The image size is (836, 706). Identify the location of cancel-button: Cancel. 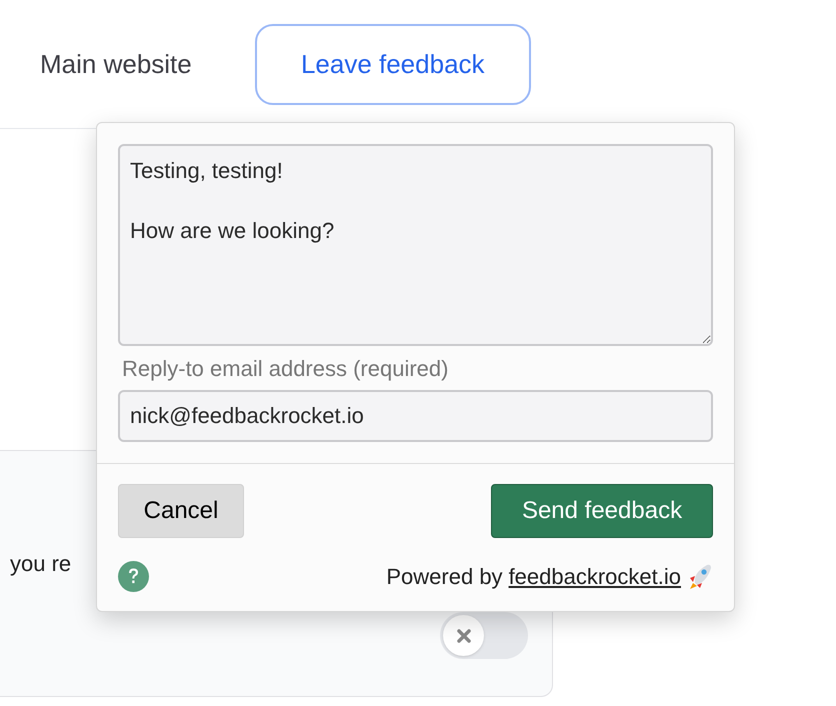
(181, 511).